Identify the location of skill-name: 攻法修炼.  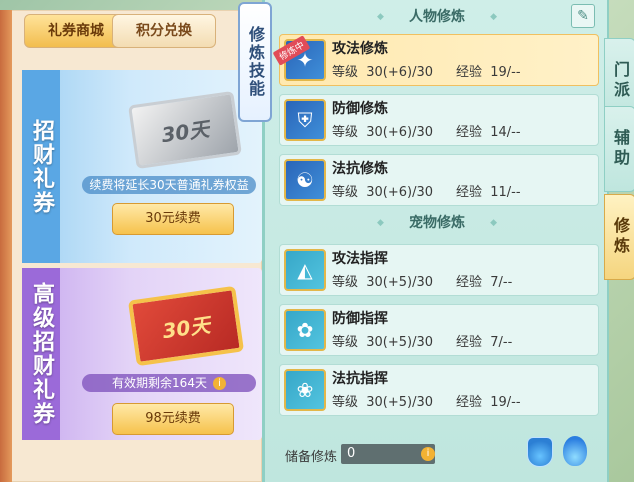
(360, 49).